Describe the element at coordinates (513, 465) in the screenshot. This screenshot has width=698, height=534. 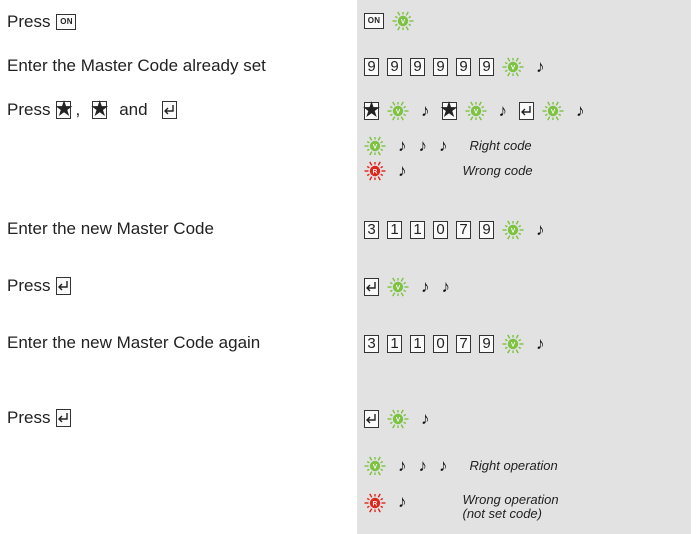
I see `right-operation-label: Right operation` at that location.